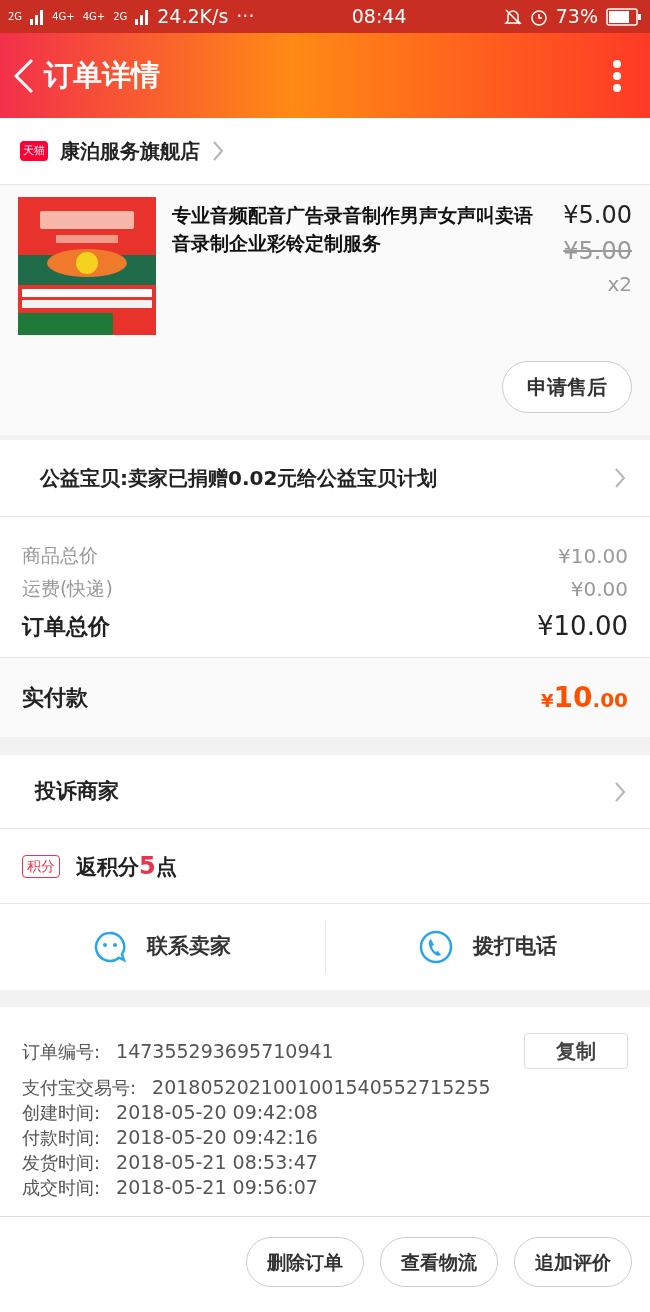  Describe the element at coordinates (538, 16) in the screenshot. I see `alarm-icon` at that location.